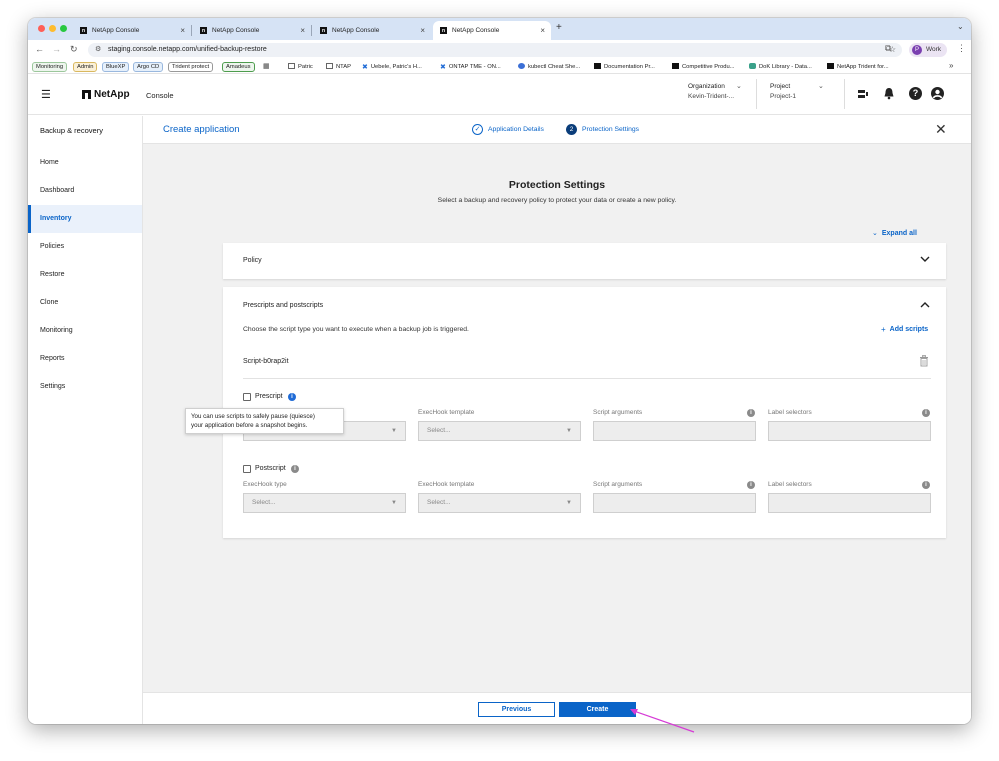  What do you see at coordinates (247, 469) in the screenshot?
I see `postscript-checkbox` at bounding box center [247, 469].